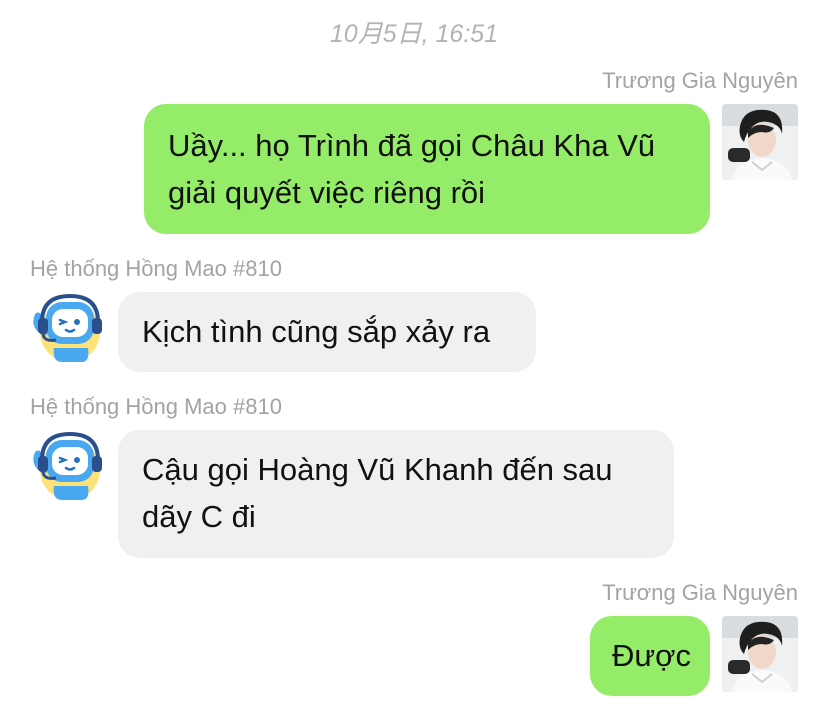  Describe the element at coordinates (396, 494) in the screenshot. I see `message-bubble-incoming: Cậu gọi Hoàng Vũ Khanh đến sau dãy C đi` at that location.